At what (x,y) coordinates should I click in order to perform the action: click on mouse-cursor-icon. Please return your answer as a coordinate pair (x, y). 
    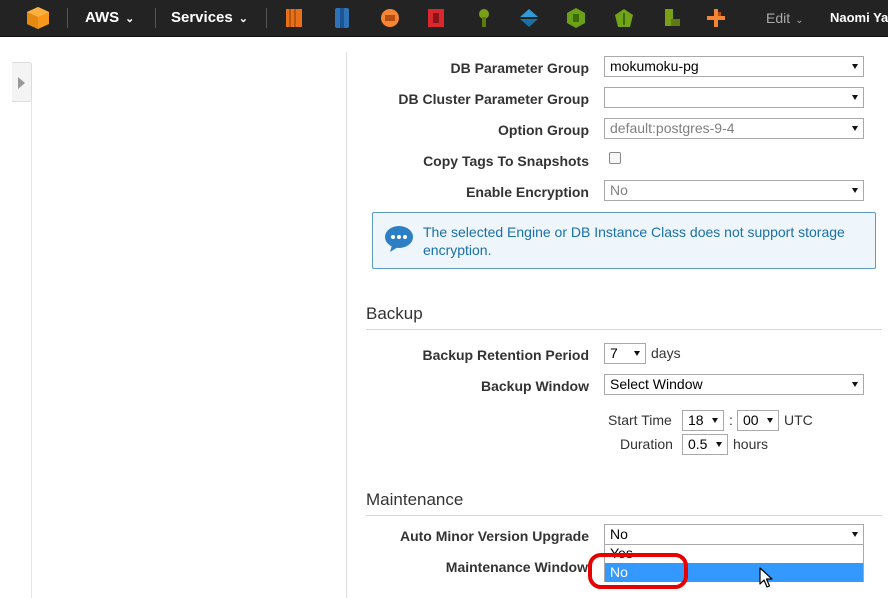
    Looking at the image, I should click on (766, 577).